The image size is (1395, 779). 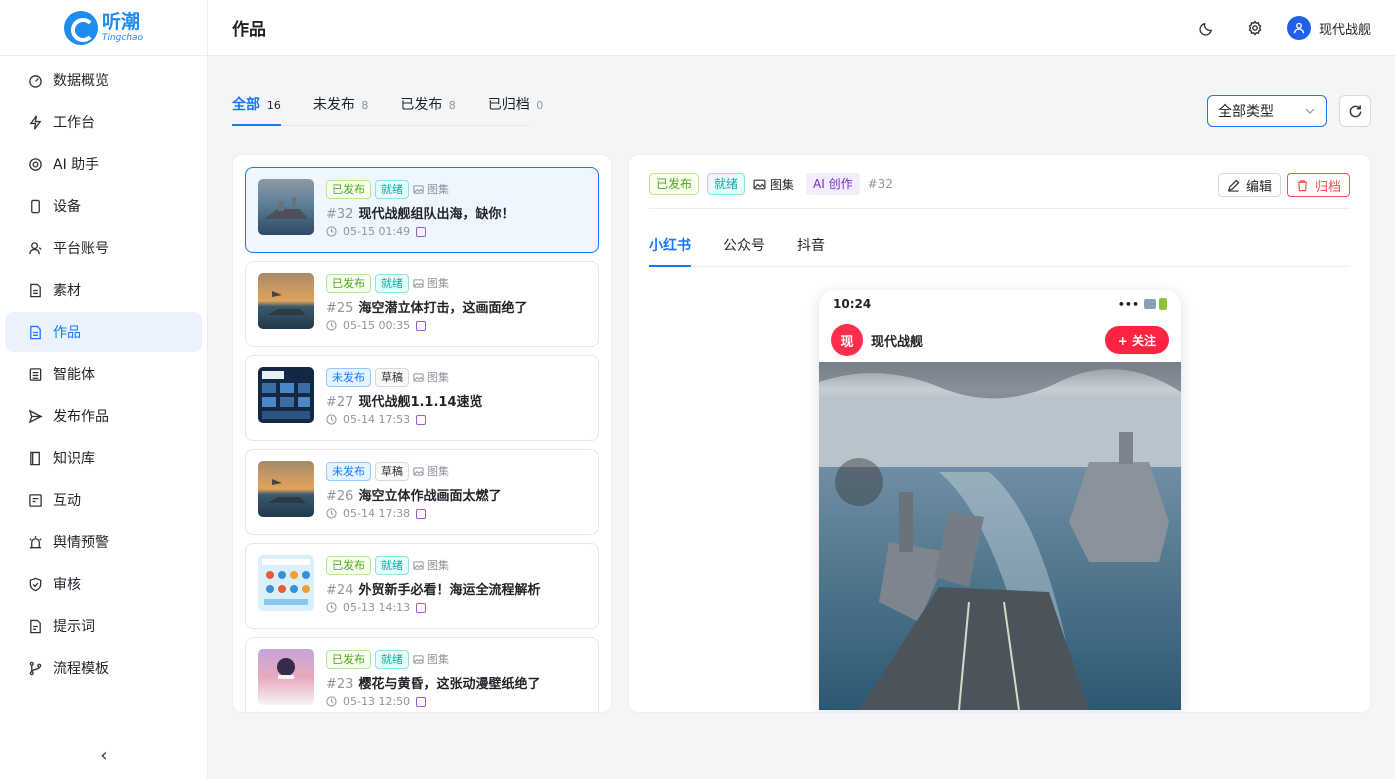 I want to click on work-title: #26 海空立体作战画面太燃了, so click(x=456, y=494).